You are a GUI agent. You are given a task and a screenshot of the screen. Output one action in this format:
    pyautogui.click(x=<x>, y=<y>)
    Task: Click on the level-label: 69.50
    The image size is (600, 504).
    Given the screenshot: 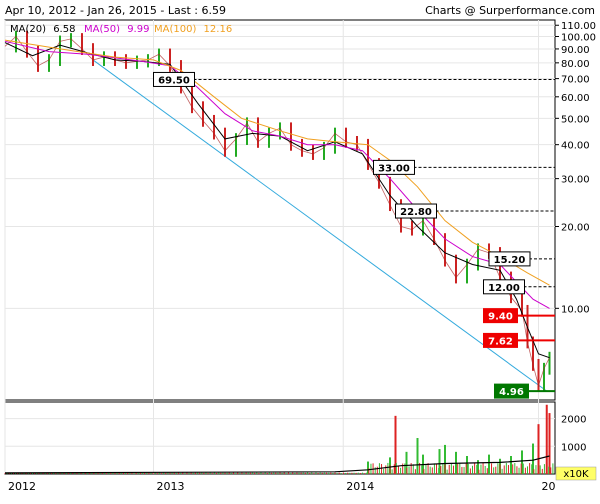 What is the action you would take?
    pyautogui.click(x=174, y=80)
    